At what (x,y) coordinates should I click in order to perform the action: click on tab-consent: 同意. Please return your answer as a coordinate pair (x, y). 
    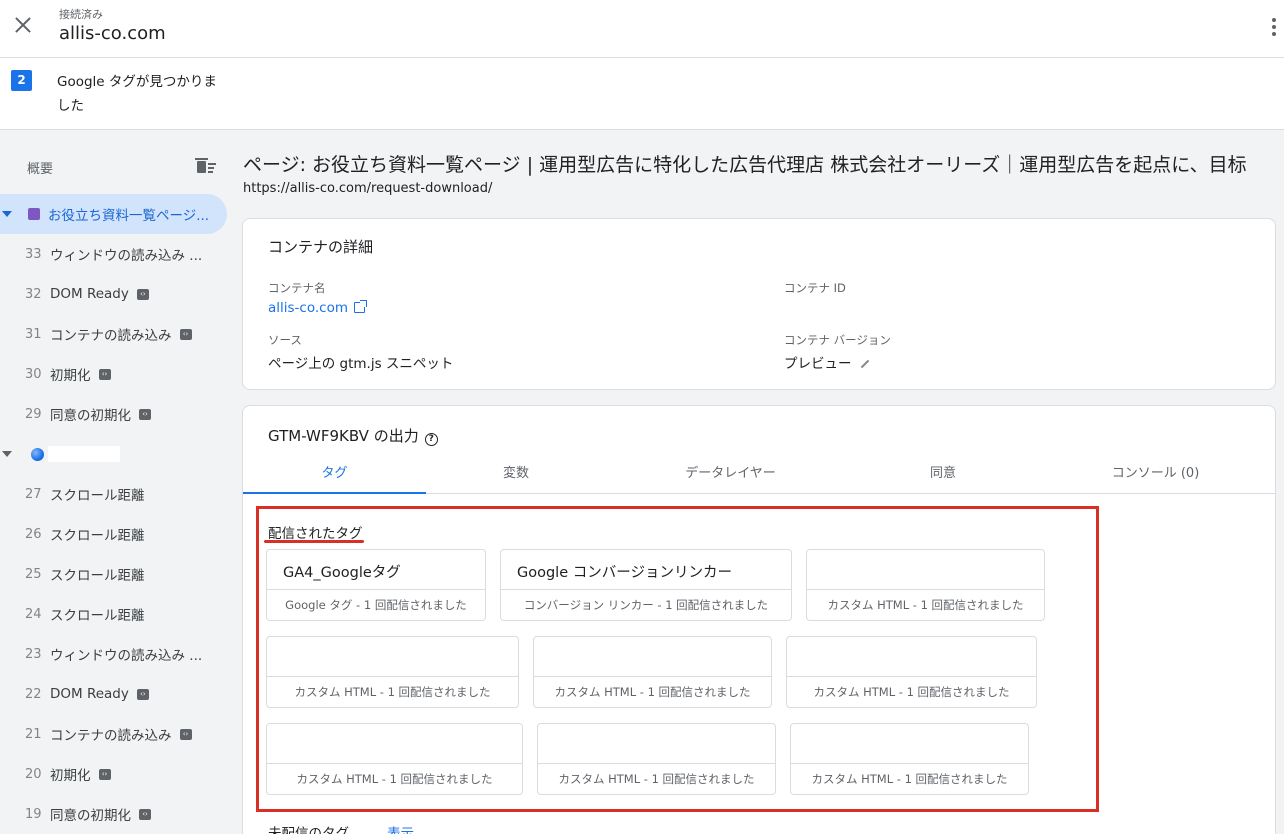
    Looking at the image, I should click on (943, 474).